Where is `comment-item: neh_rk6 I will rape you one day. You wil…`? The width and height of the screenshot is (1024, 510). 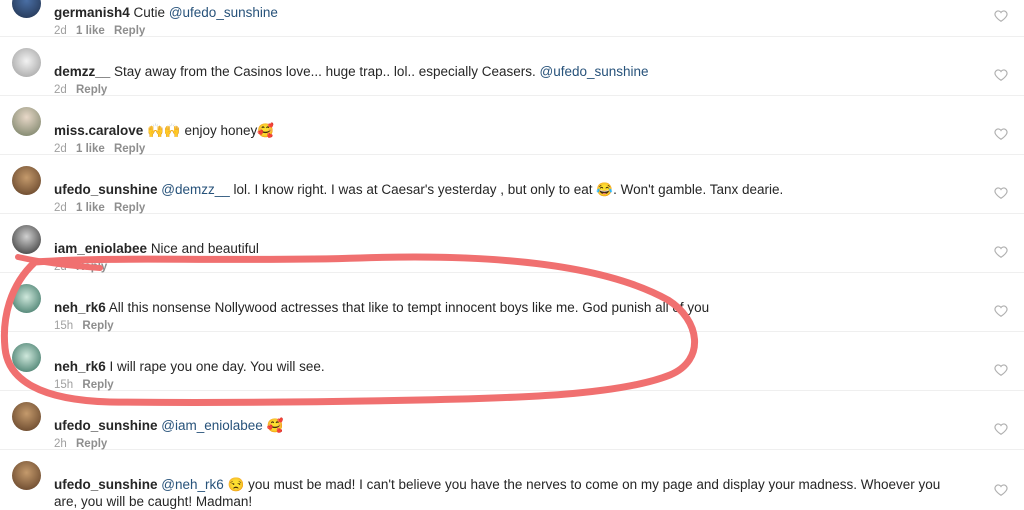 comment-item: neh_rk6 I will rape you one day. You wil… is located at coordinates (512, 361).